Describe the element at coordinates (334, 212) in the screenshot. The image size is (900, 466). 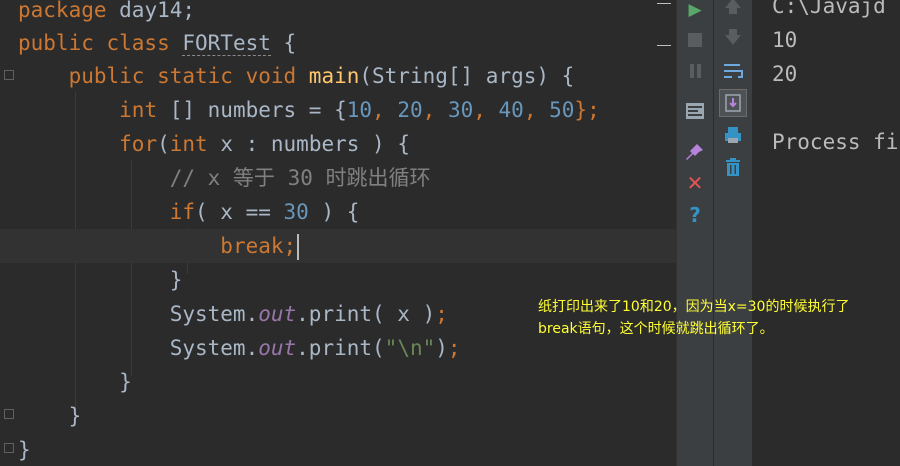
I see `code-token: ) {` at that location.